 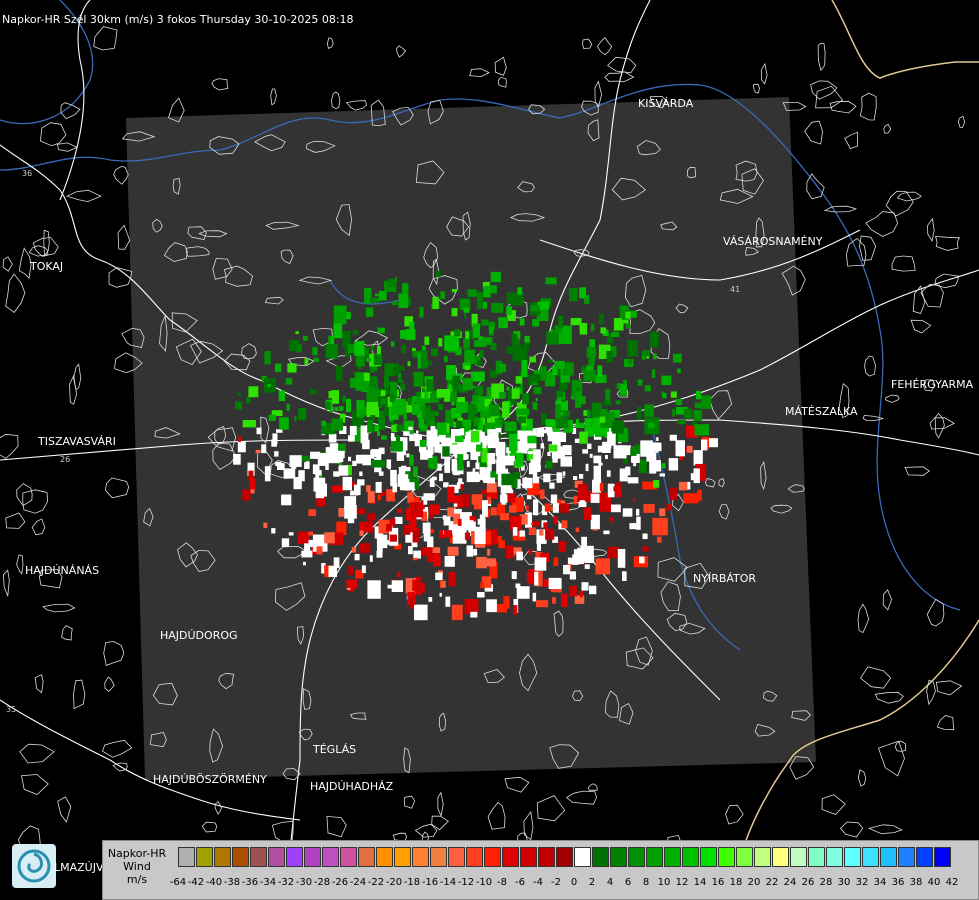 What do you see at coordinates (574, 882) in the screenshot?
I see `legend-tick: 0` at bounding box center [574, 882].